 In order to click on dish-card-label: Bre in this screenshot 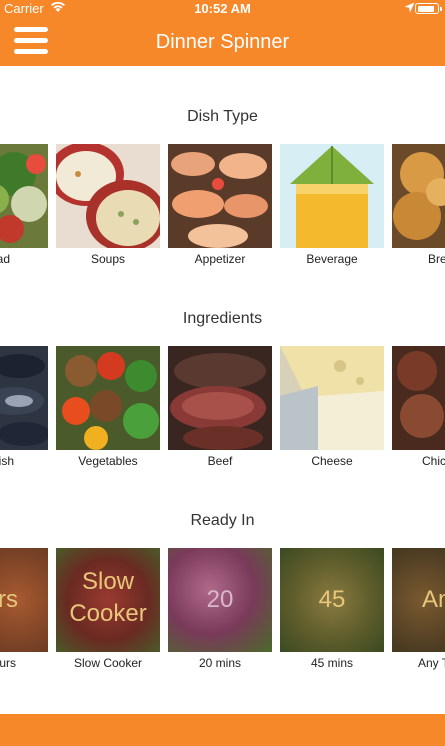, I will do `click(436, 259)`.